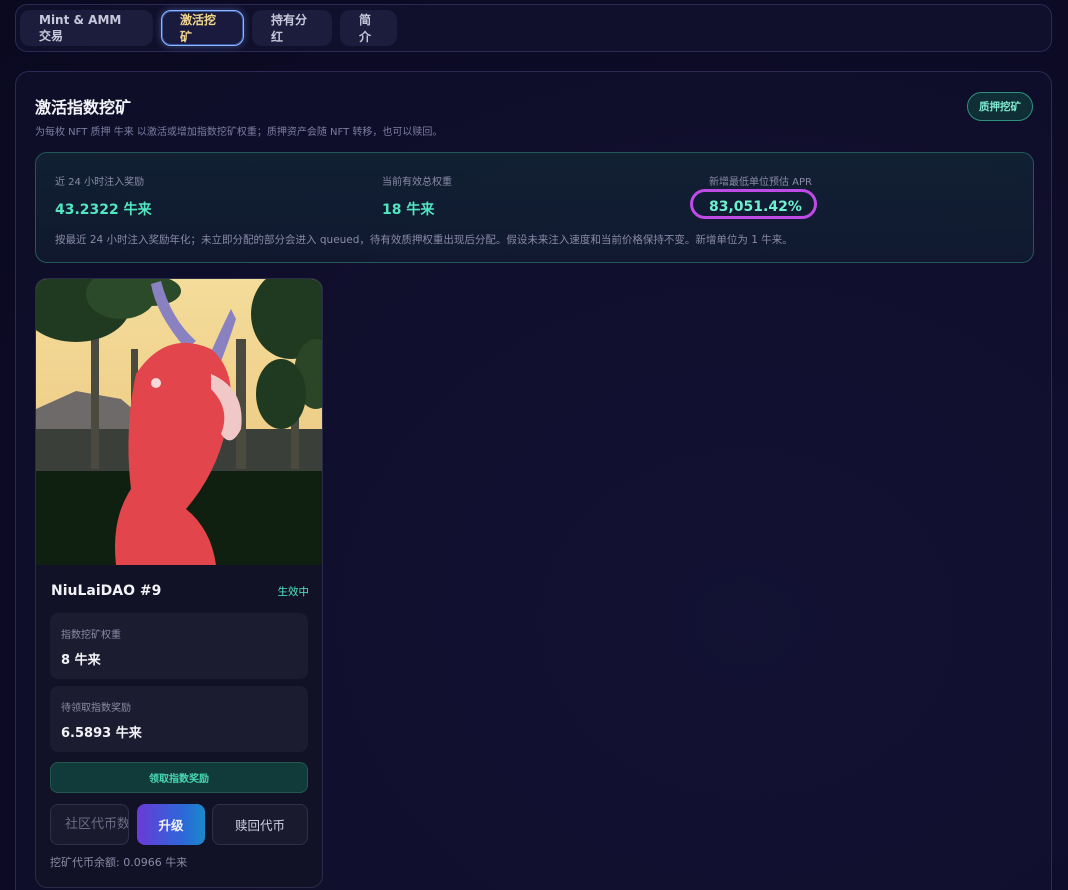 Image resolution: width=1068 pixels, height=890 pixels. I want to click on tab-intro: 简介, so click(368, 28).